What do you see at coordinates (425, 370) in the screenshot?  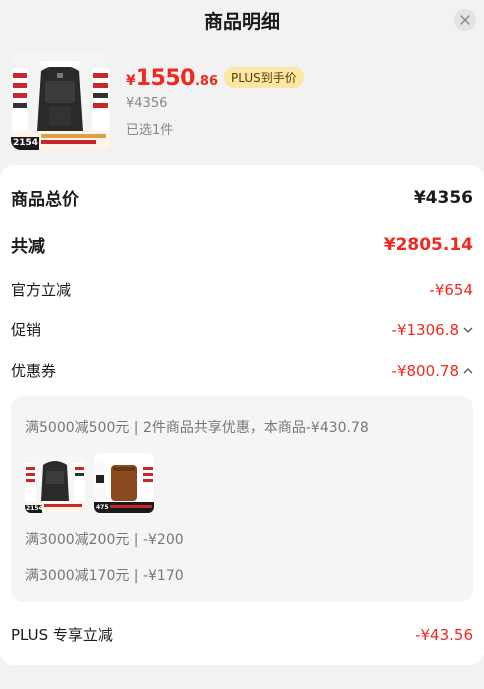 I see `coupon-value: -¥800.78` at bounding box center [425, 370].